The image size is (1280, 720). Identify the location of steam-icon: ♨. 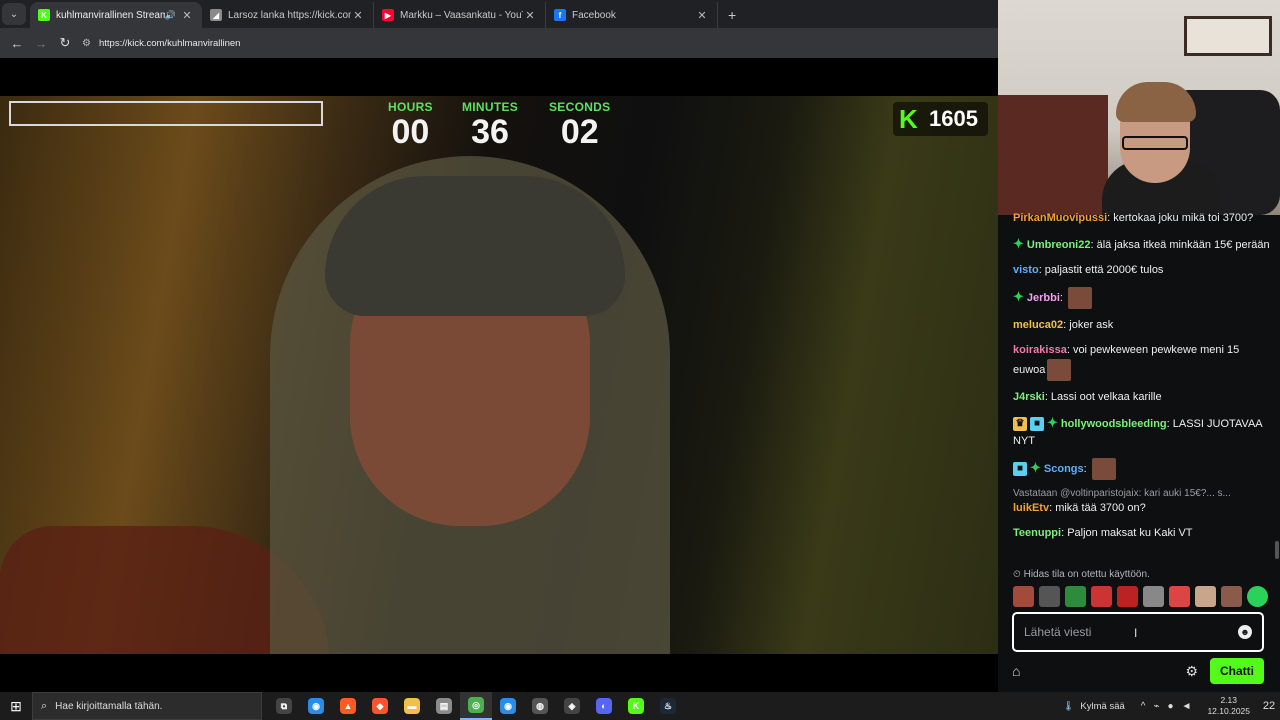
(668, 706).